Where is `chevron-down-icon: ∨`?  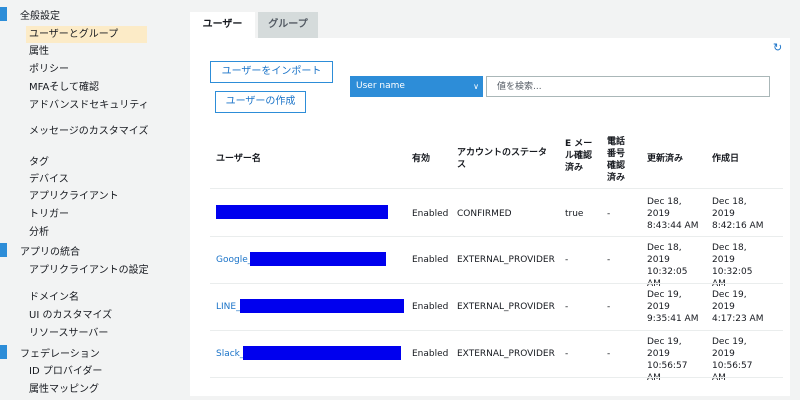 chevron-down-icon: ∨ is located at coordinates (476, 86).